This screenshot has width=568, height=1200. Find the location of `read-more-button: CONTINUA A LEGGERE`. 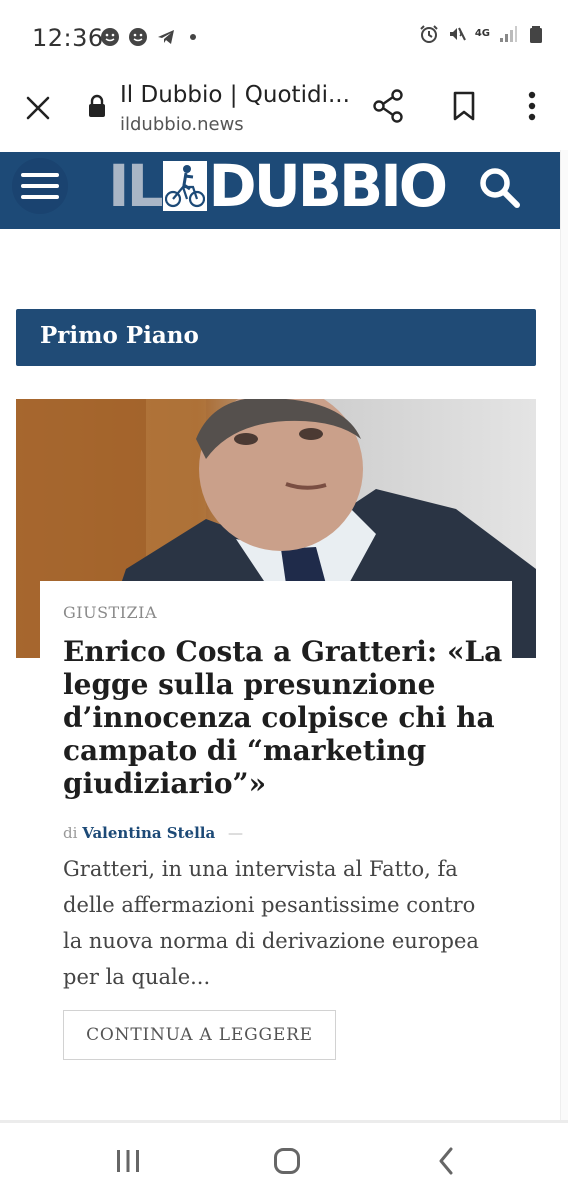

read-more-button: CONTINUA A LEGGERE is located at coordinates (199, 1035).